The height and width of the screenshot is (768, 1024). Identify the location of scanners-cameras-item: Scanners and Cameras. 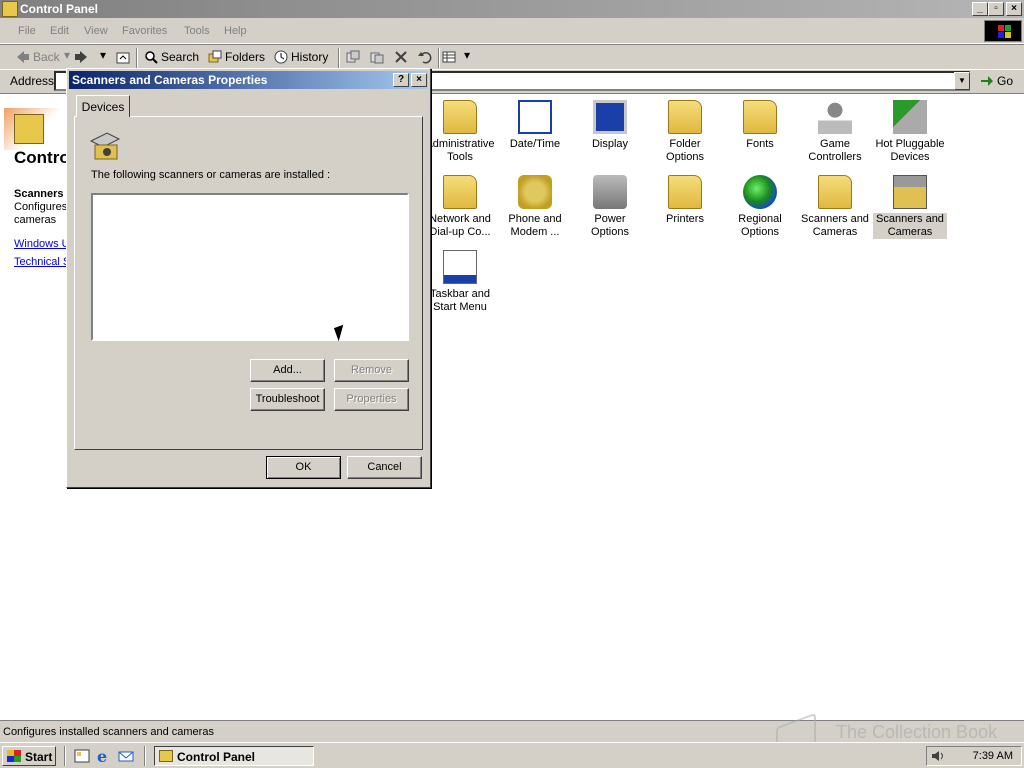
(910, 207).